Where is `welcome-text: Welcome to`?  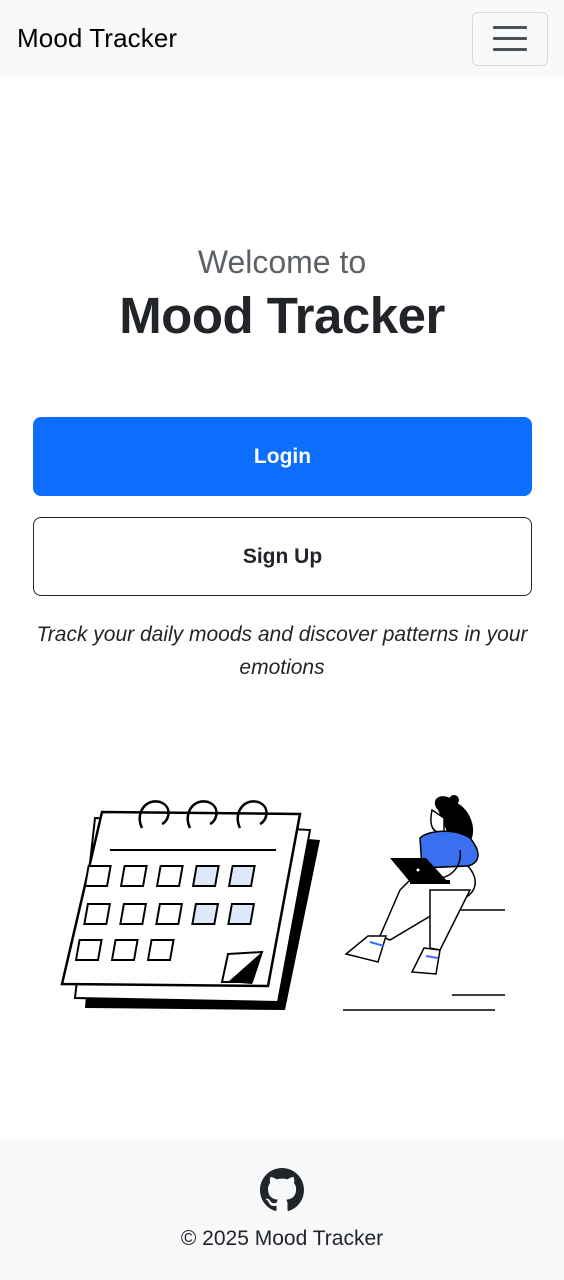 welcome-text: Welcome to is located at coordinates (282, 262).